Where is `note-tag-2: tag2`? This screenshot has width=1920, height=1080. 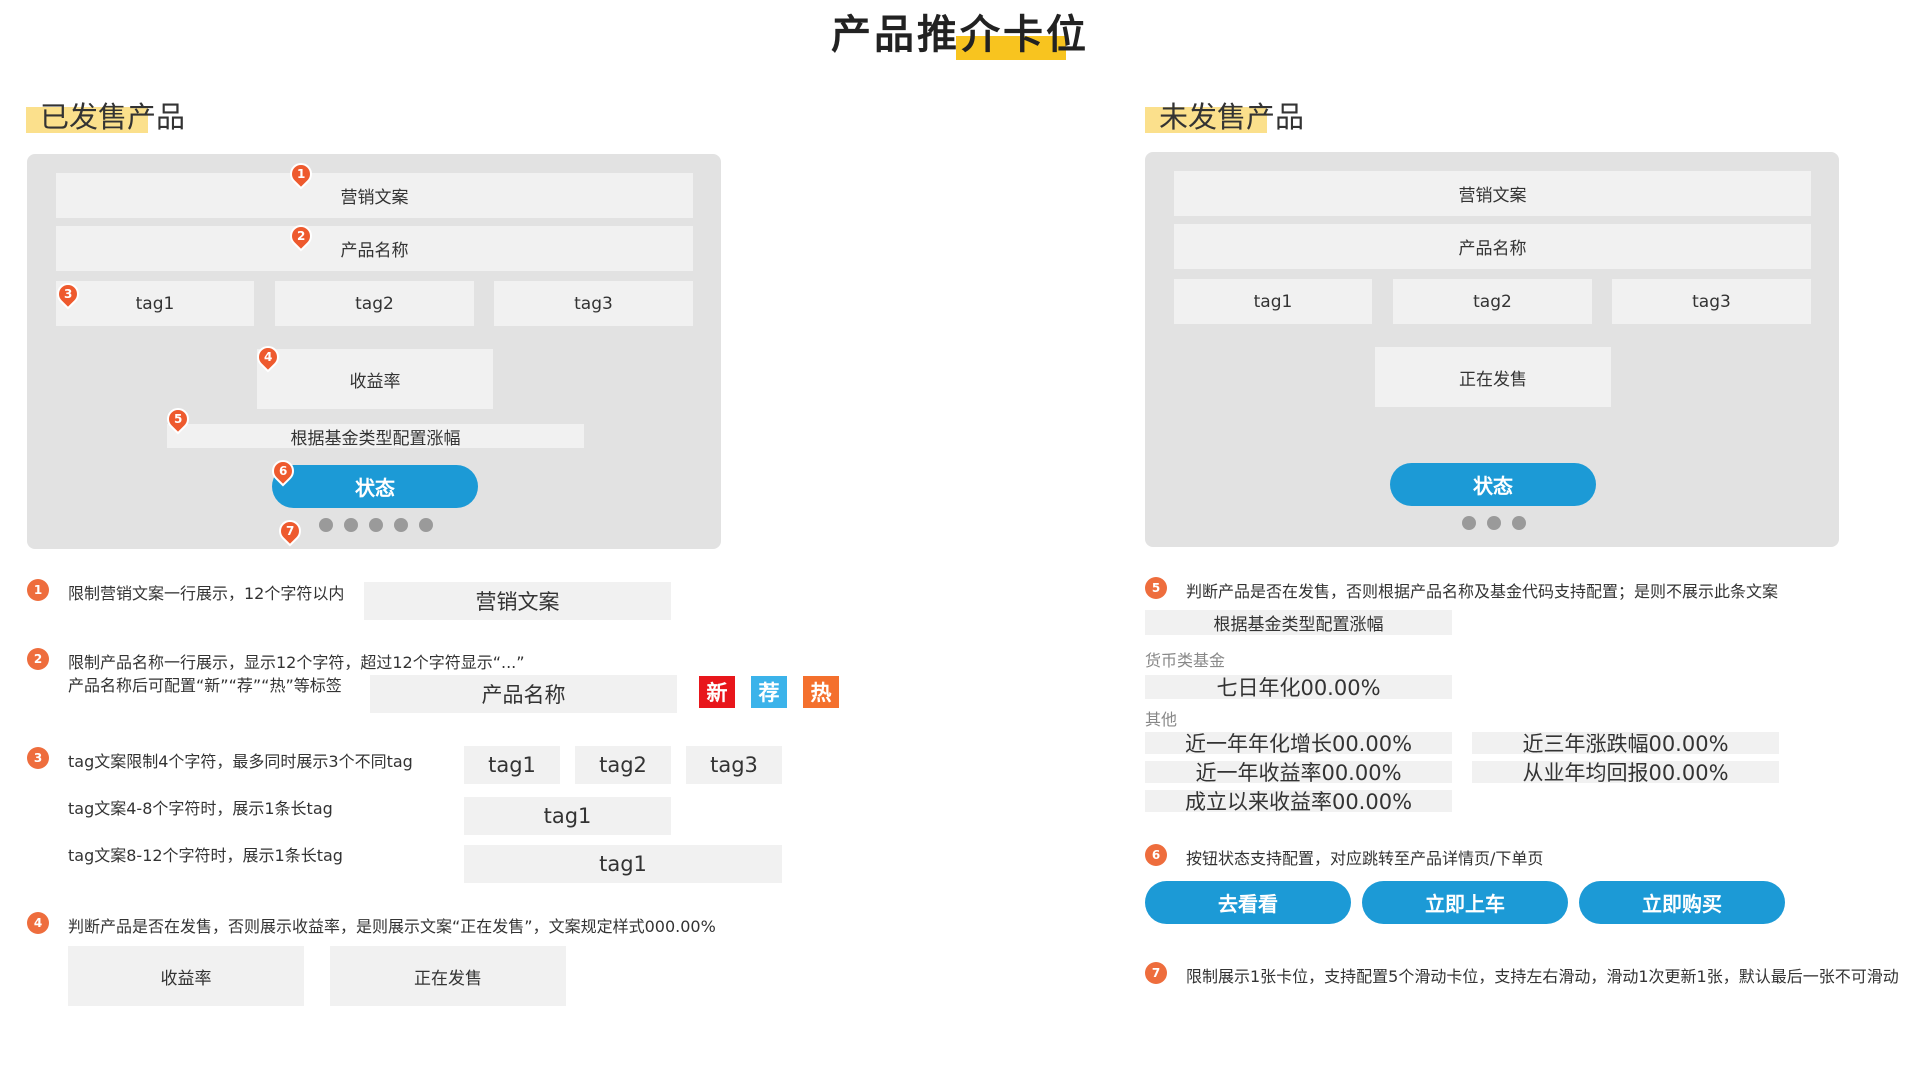
note-tag-2: tag2 is located at coordinates (623, 765).